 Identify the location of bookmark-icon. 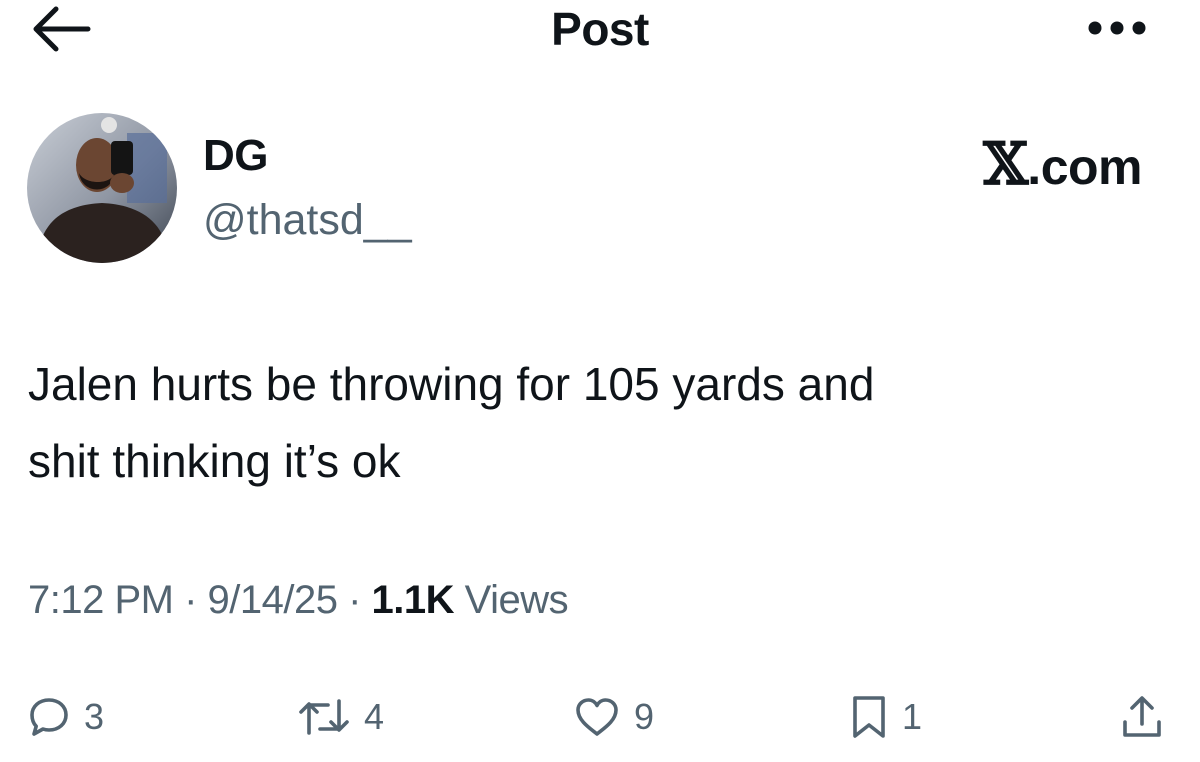
(869, 717).